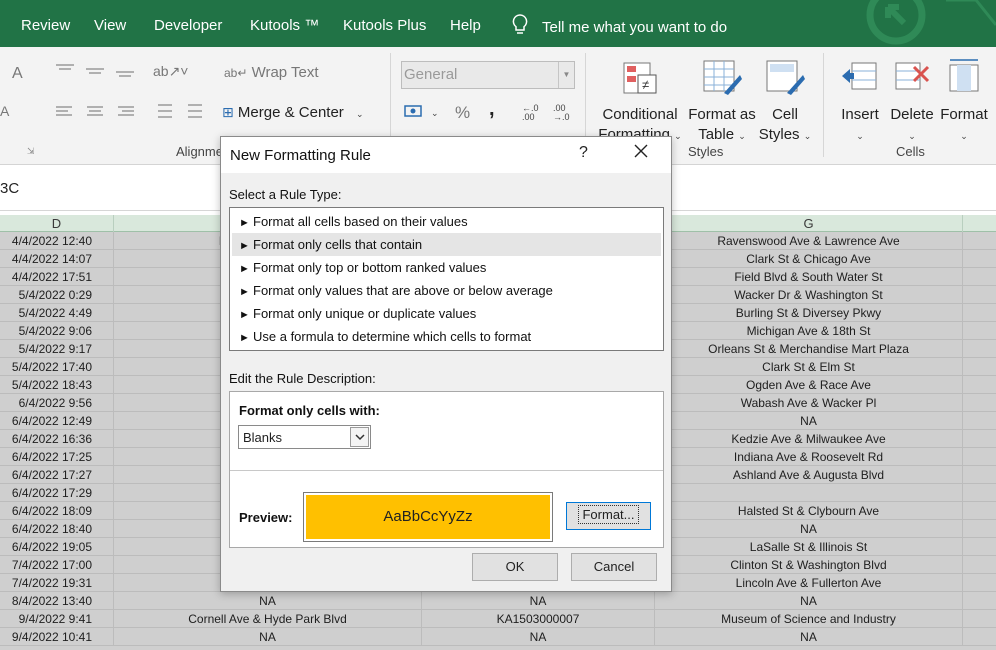 The height and width of the screenshot is (650, 996). I want to click on cell-end-station: Ogden Ave & Race Ave, so click(809, 385).